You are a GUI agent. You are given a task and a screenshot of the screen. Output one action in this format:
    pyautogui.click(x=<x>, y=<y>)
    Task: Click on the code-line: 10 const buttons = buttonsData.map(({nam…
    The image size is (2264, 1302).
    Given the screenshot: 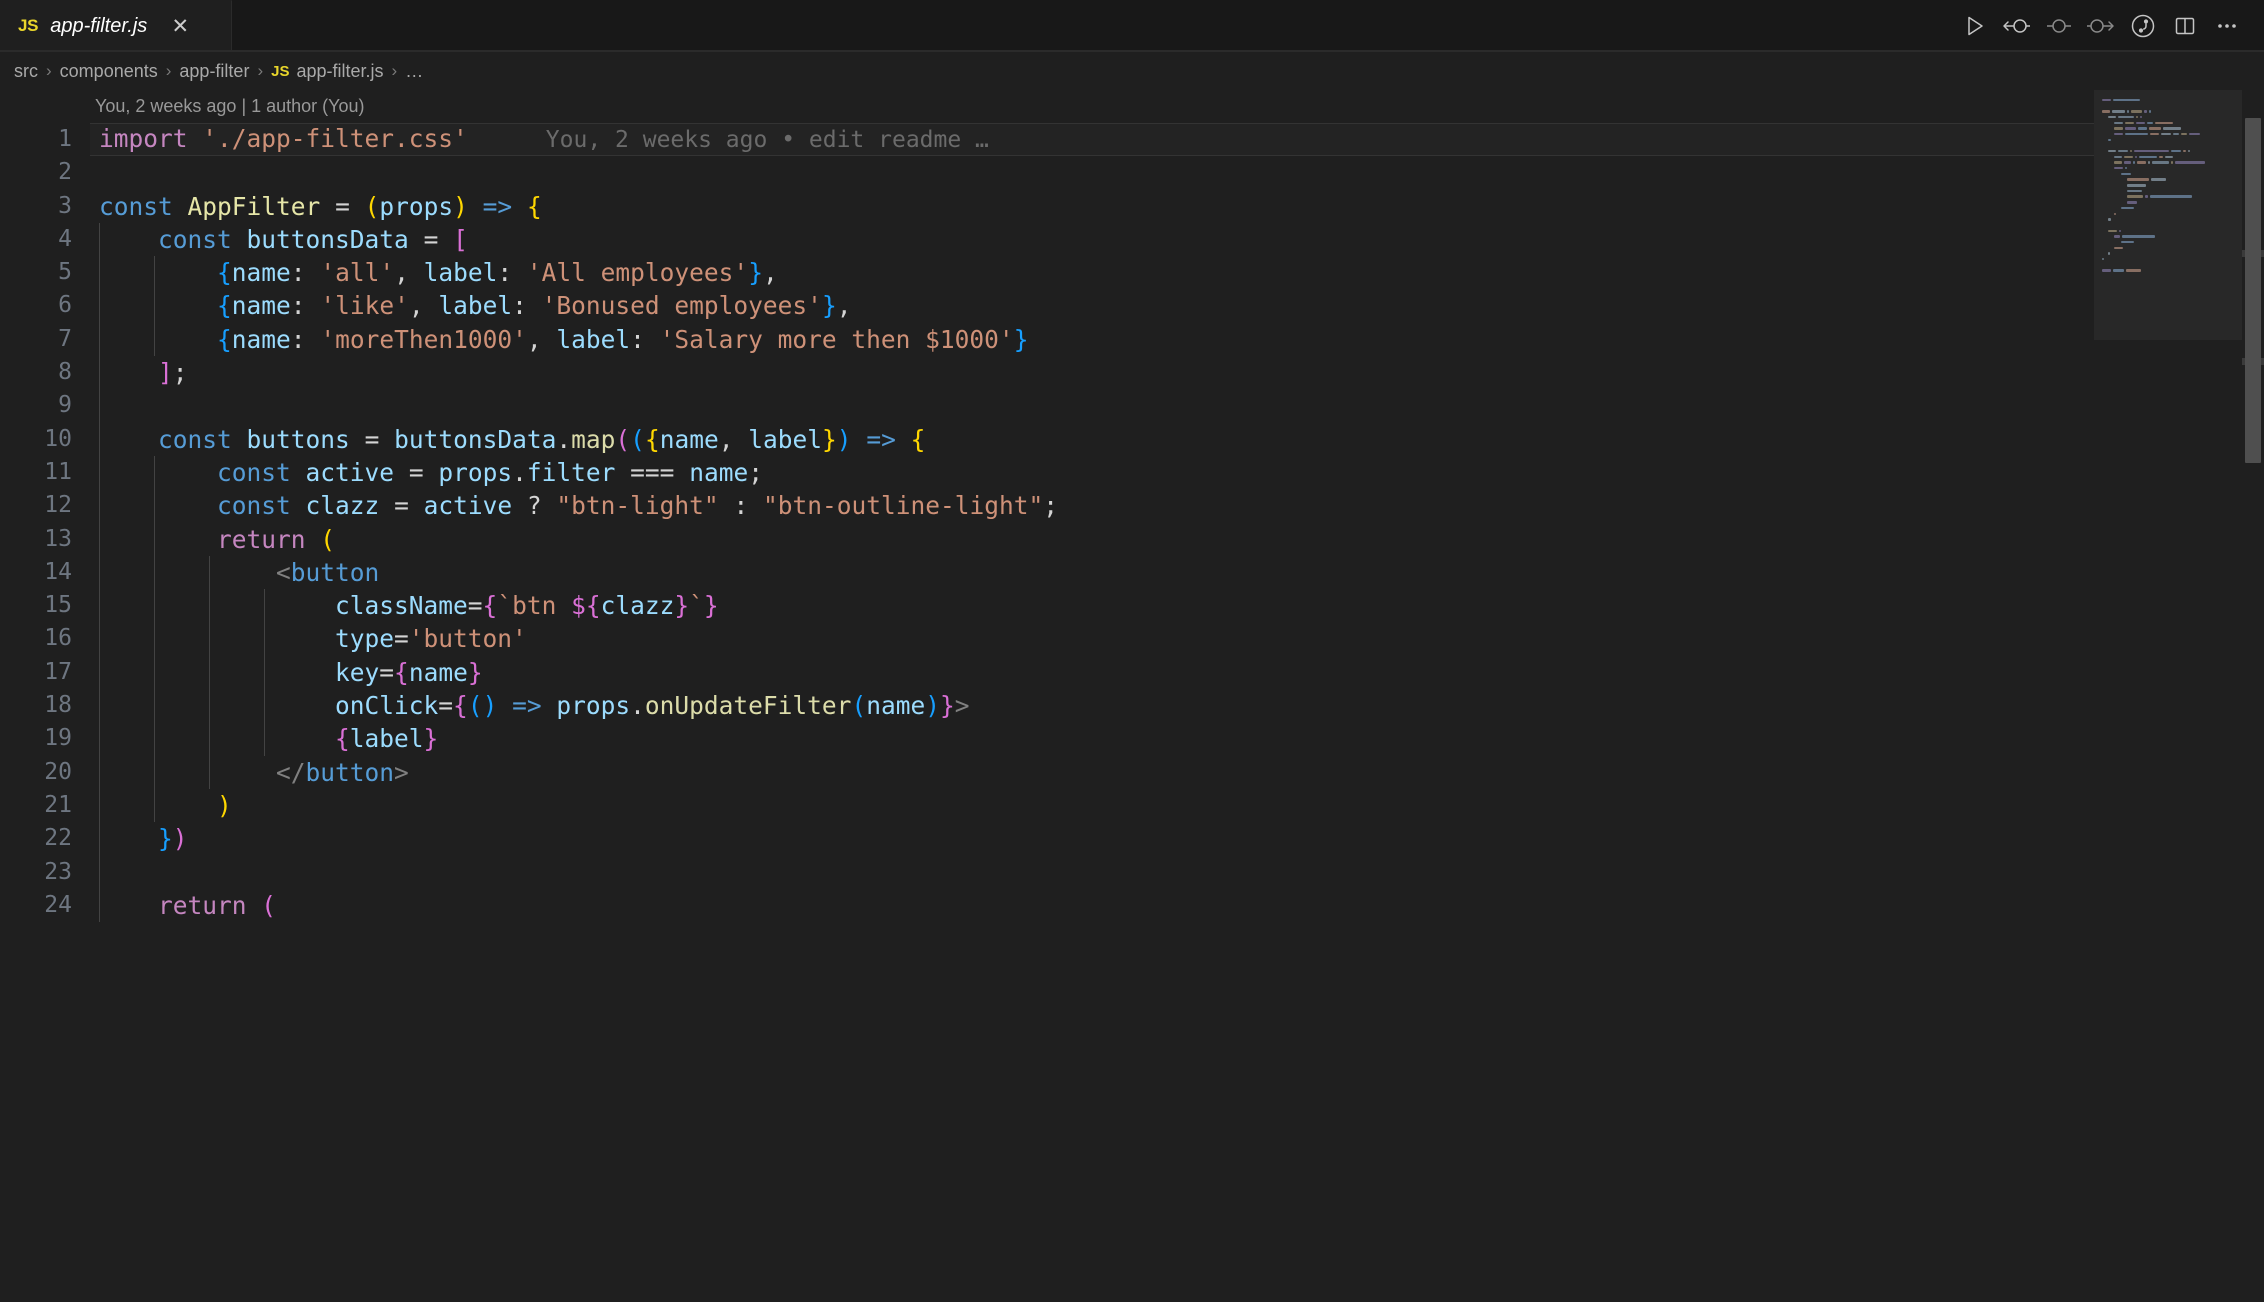 What is the action you would take?
    pyautogui.click(x=1132, y=439)
    